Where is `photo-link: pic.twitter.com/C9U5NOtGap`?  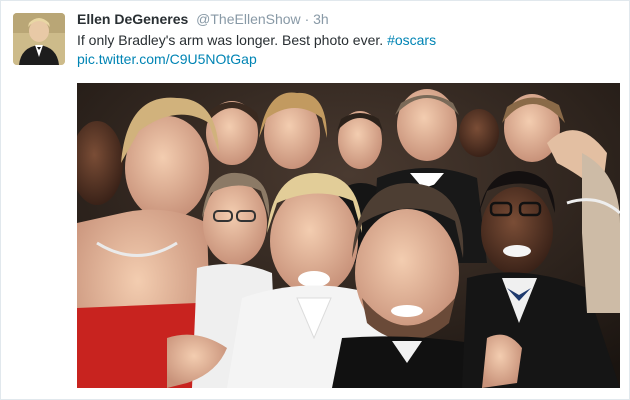
photo-link: pic.twitter.com/C9U5NOtGap is located at coordinates (167, 59).